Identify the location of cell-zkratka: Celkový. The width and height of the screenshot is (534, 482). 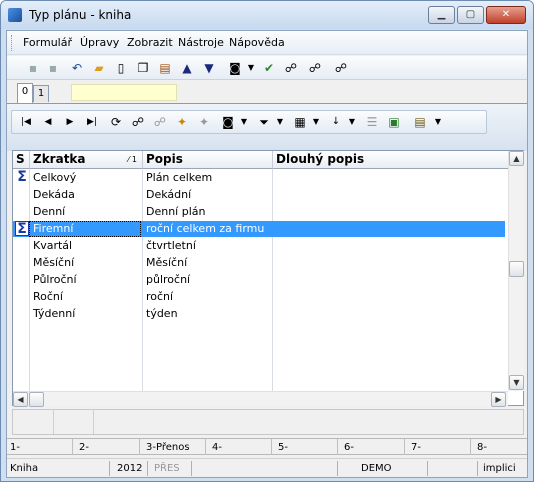
(86, 178).